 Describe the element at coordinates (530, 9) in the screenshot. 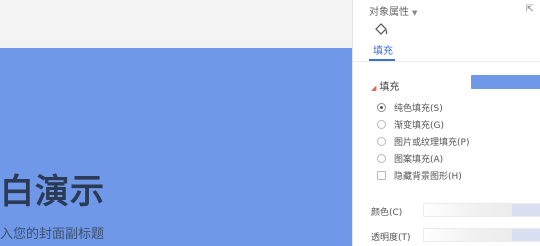

I see `pin-icon: ⇱` at that location.